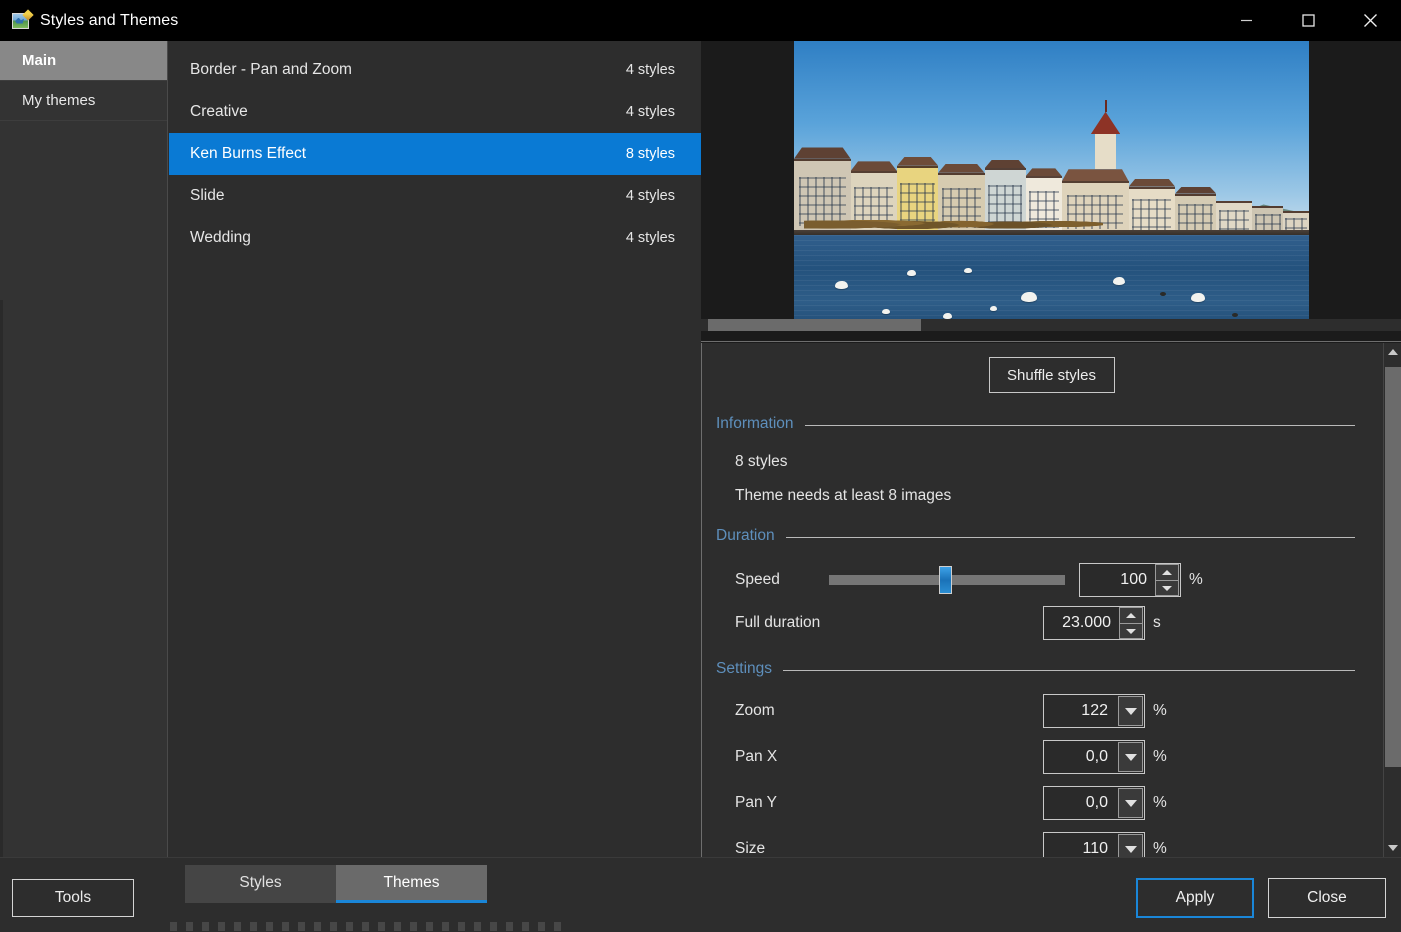 Image resolution: width=1401 pixels, height=932 pixels. I want to click on apply-button: Apply, so click(1195, 898).